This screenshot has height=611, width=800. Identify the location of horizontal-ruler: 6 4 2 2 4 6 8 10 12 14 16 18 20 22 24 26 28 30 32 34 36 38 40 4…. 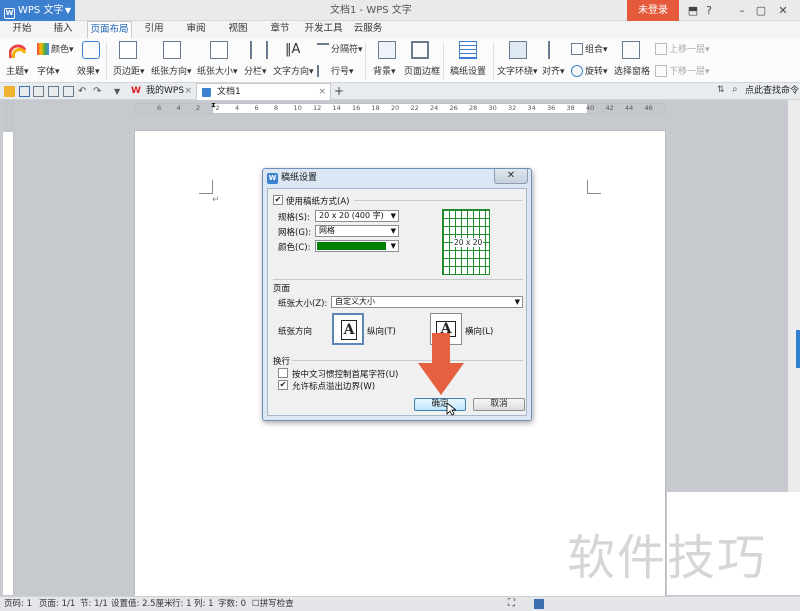
(400, 107).